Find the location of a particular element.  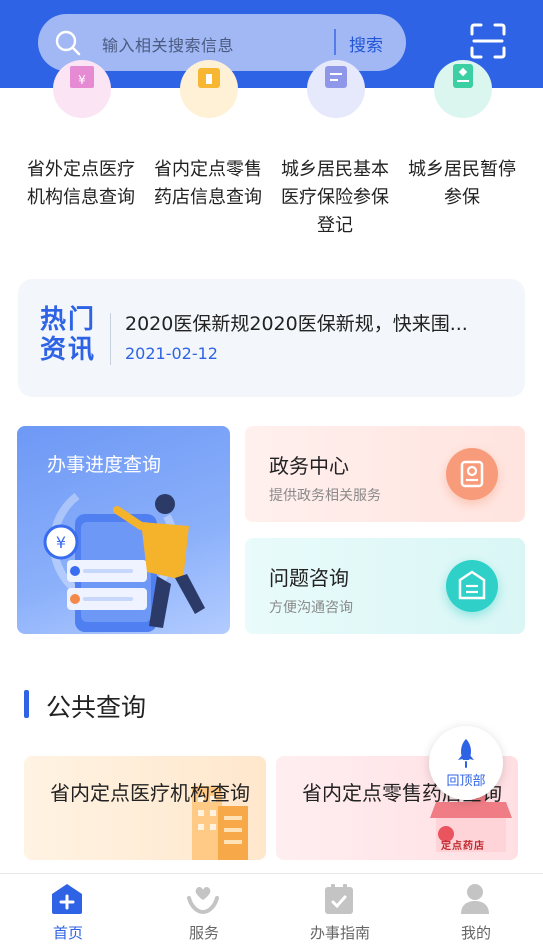

nav-tab-home: 首页 is located at coordinates (68, 909).